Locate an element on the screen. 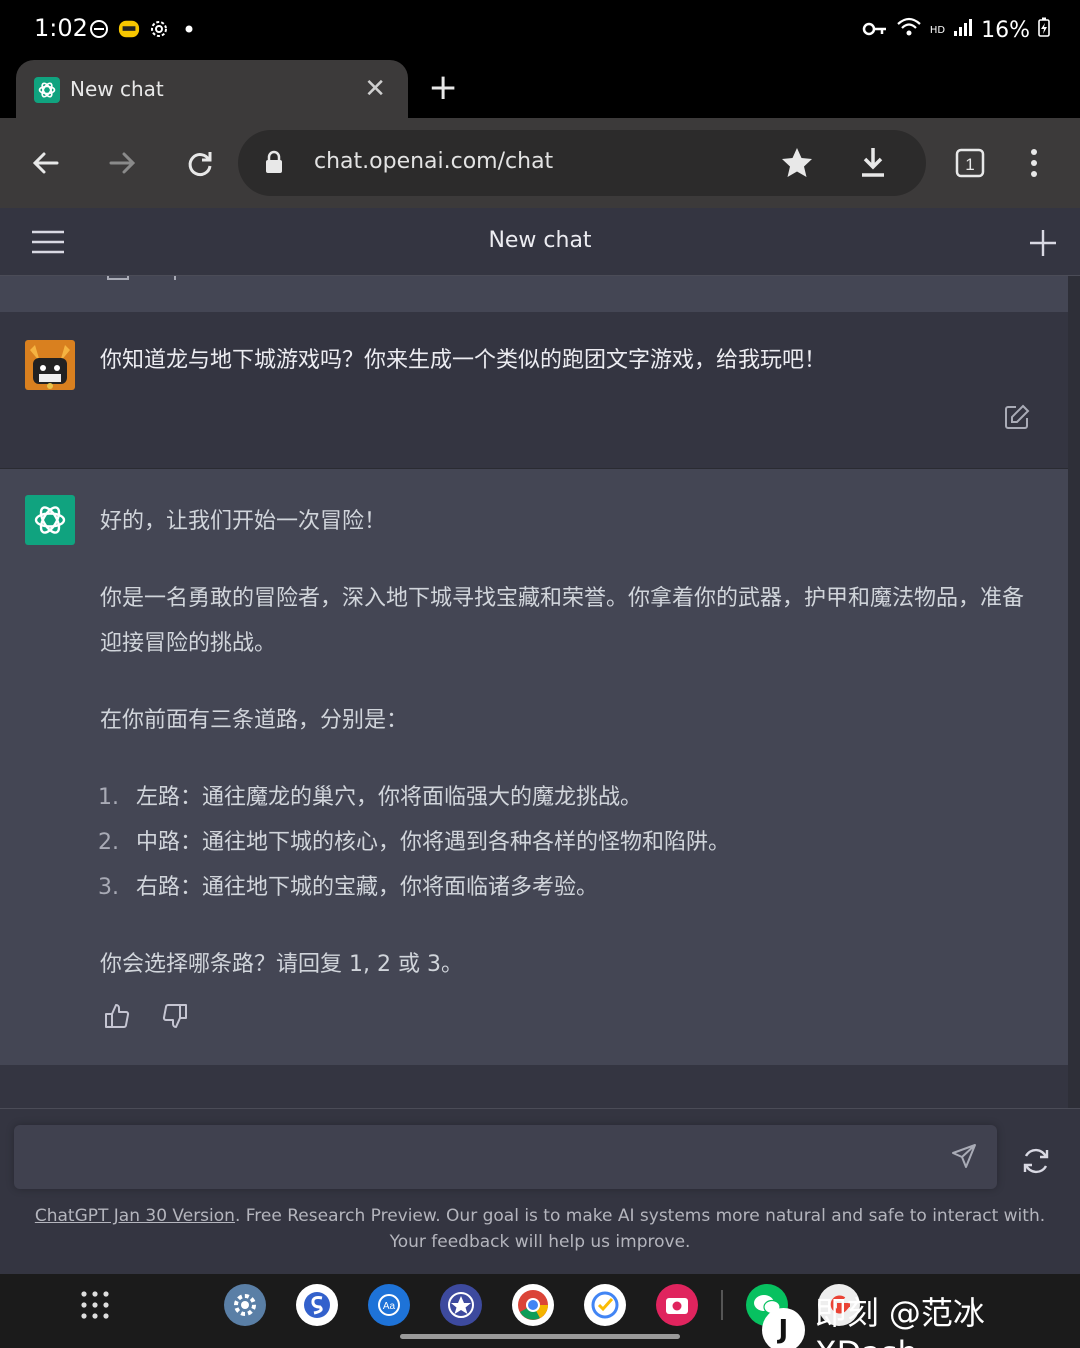  settings-app-icon is located at coordinates (245, 1305).